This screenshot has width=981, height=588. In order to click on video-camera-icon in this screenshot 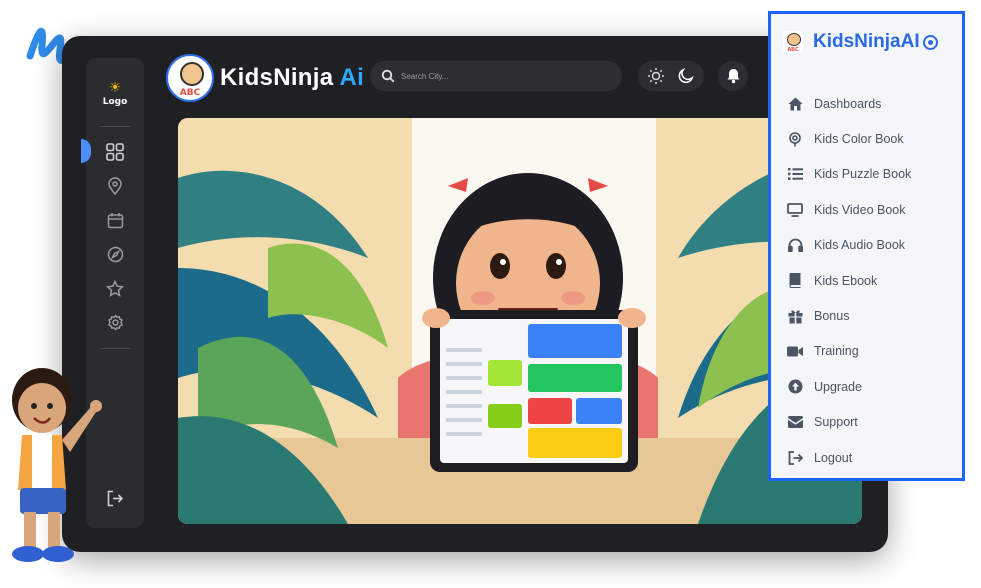, I will do `click(795, 351)`.